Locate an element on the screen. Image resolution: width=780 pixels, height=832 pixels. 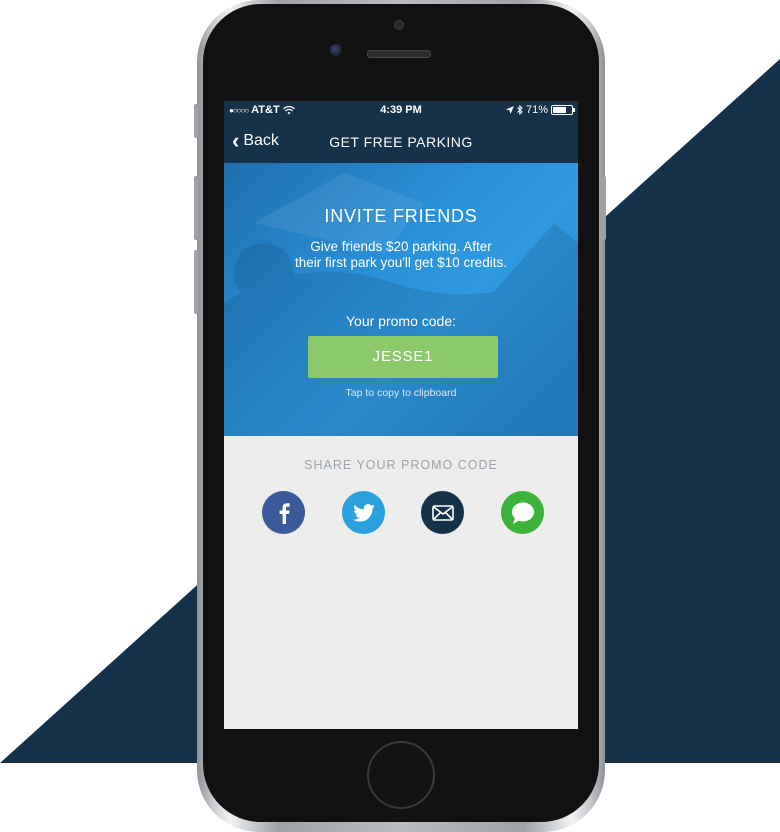
messages-icon is located at coordinates (522, 513).